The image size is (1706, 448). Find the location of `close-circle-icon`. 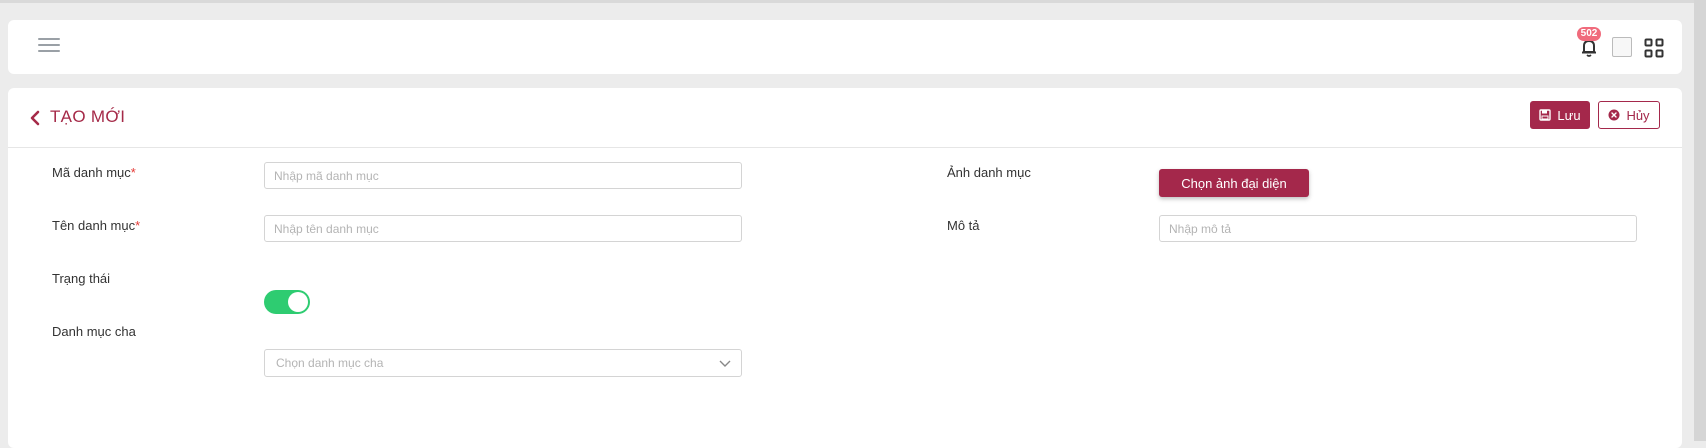

close-circle-icon is located at coordinates (1614, 115).